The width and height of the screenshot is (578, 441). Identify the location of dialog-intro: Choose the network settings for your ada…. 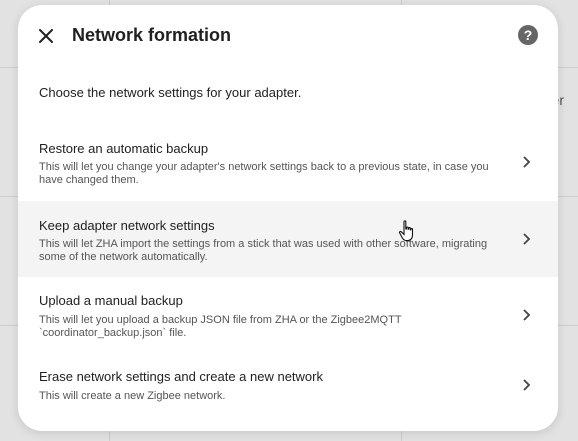
(170, 92).